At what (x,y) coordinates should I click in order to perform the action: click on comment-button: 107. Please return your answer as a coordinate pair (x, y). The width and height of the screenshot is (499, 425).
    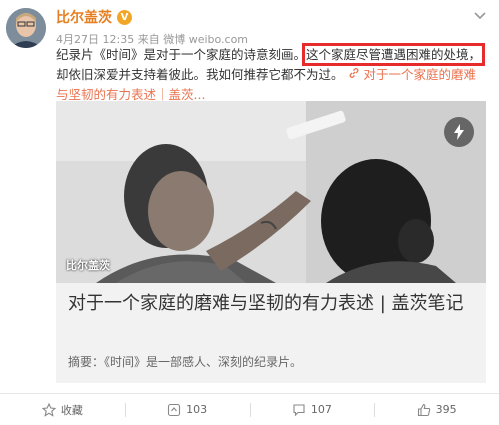
    Looking at the image, I should click on (312, 409).